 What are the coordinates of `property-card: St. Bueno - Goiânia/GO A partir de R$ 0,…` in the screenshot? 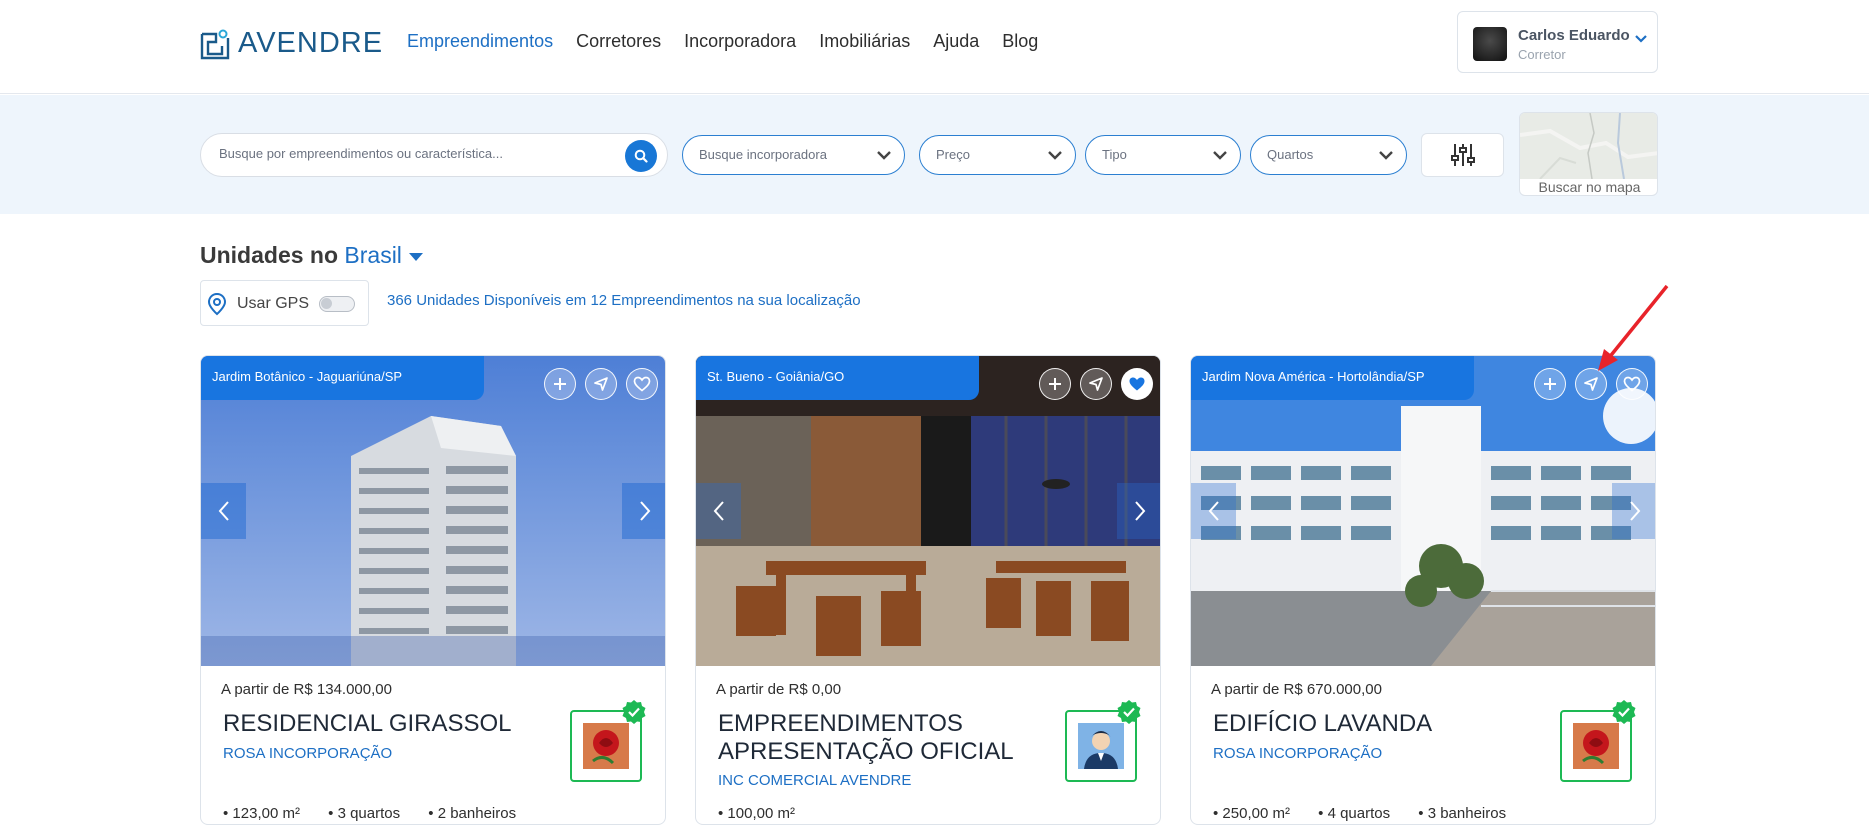 It's located at (928, 590).